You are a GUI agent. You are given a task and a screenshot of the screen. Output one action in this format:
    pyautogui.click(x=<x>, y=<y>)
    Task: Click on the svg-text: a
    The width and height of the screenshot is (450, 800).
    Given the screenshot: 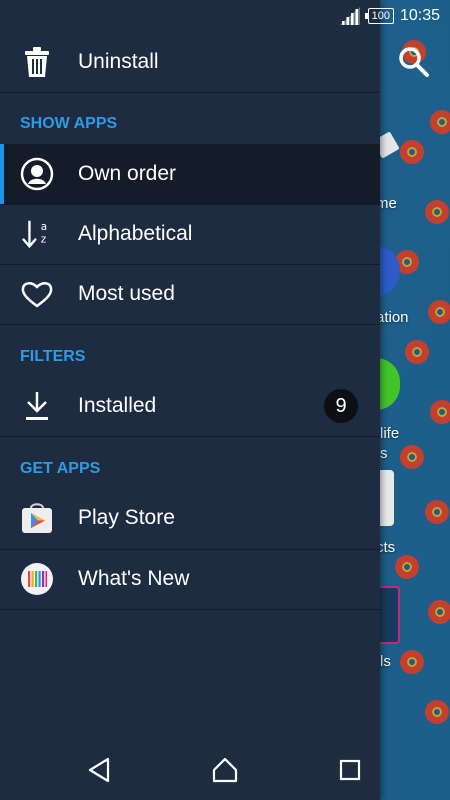 What is the action you would take?
    pyautogui.click(x=44, y=227)
    